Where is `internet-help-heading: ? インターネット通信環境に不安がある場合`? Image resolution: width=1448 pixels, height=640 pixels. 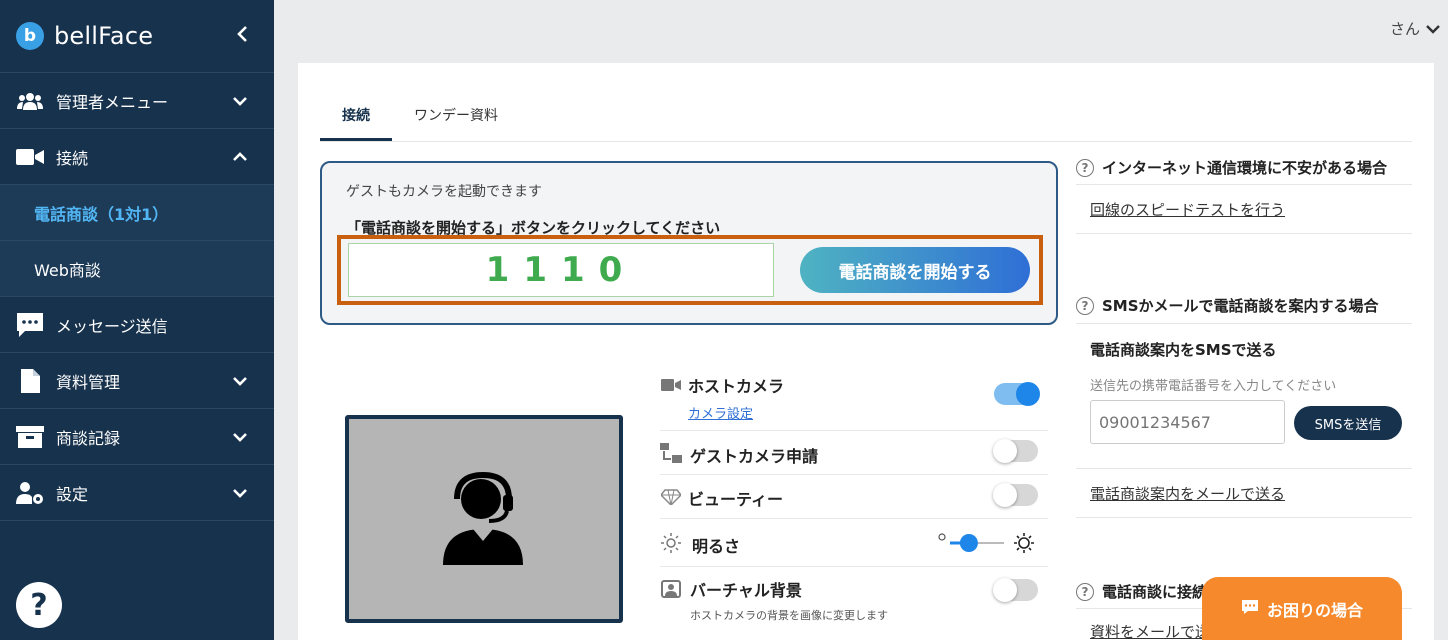
internet-help-heading: ? インターネット通信環境に不安がある場合 is located at coordinates (1231, 167).